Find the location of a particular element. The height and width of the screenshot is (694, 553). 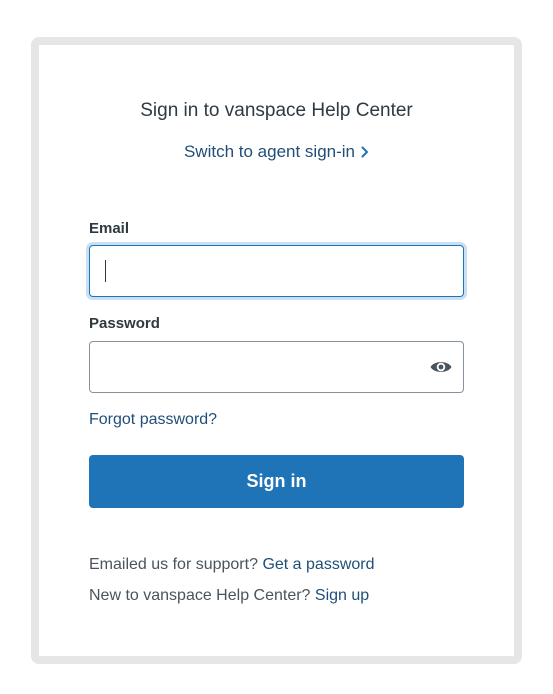

switch-link-label: Switch to agent sign-in is located at coordinates (269, 151).